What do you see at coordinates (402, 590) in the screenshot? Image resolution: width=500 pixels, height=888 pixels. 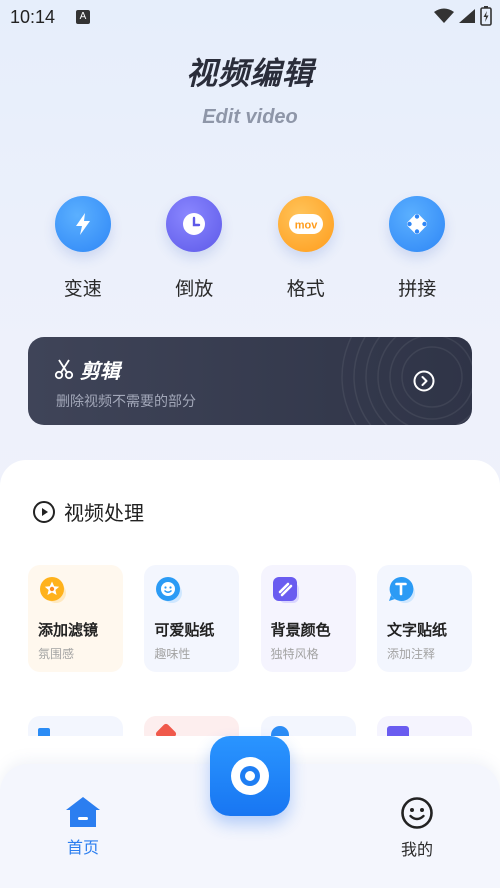 I see `text-icon` at bounding box center [402, 590].